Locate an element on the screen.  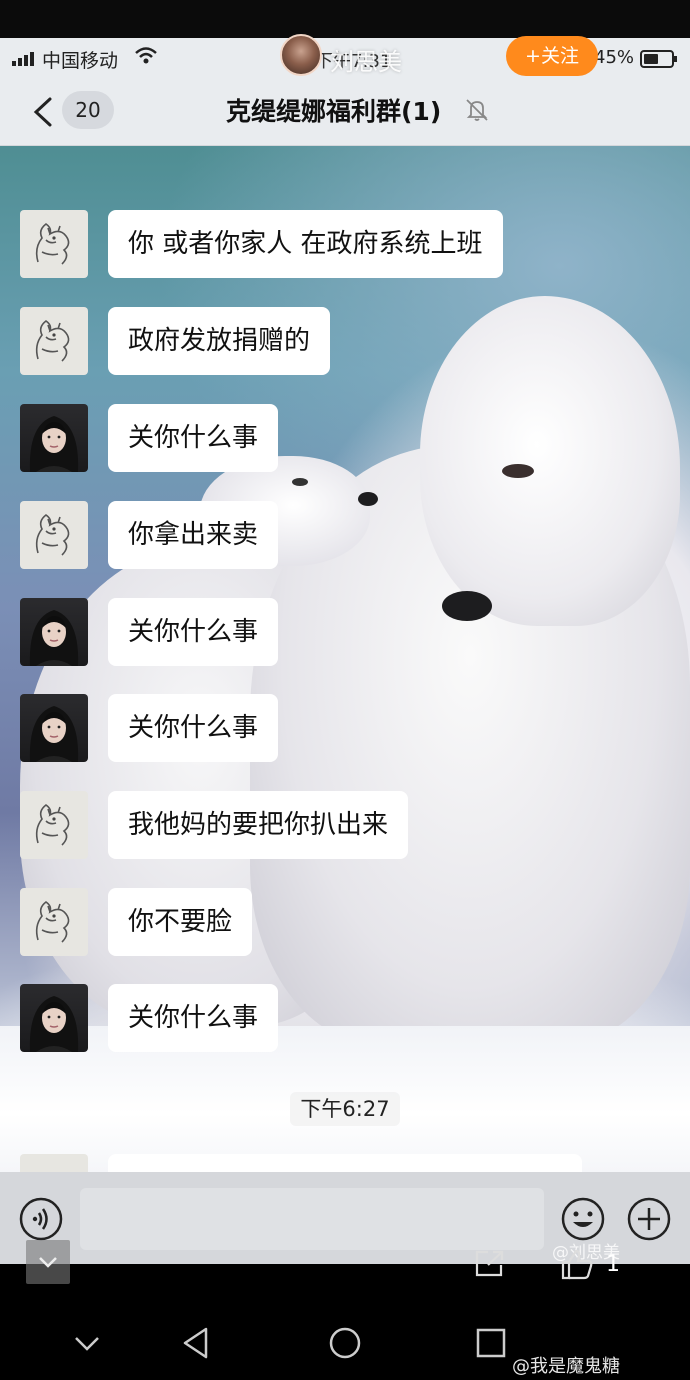
nav-home-icon is located at coordinates (345, 1343).